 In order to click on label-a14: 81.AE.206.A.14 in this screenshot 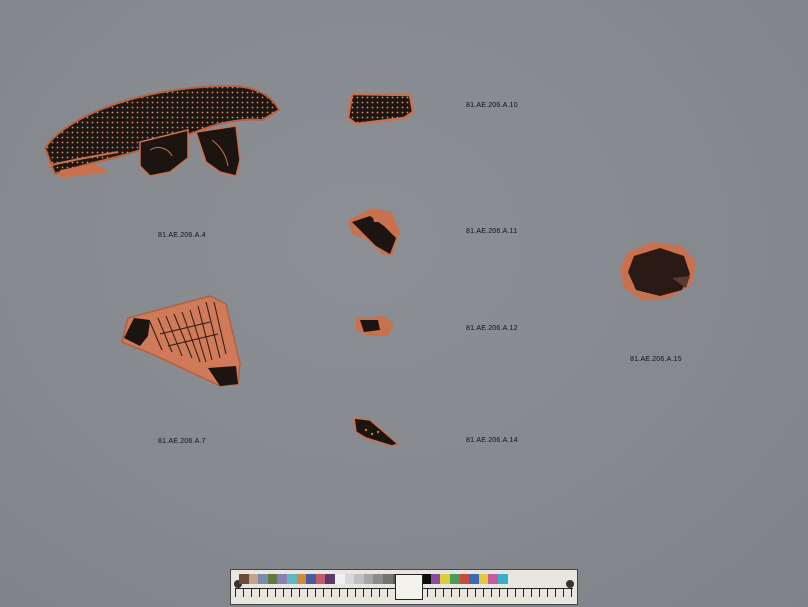, I will do `click(492, 440)`.